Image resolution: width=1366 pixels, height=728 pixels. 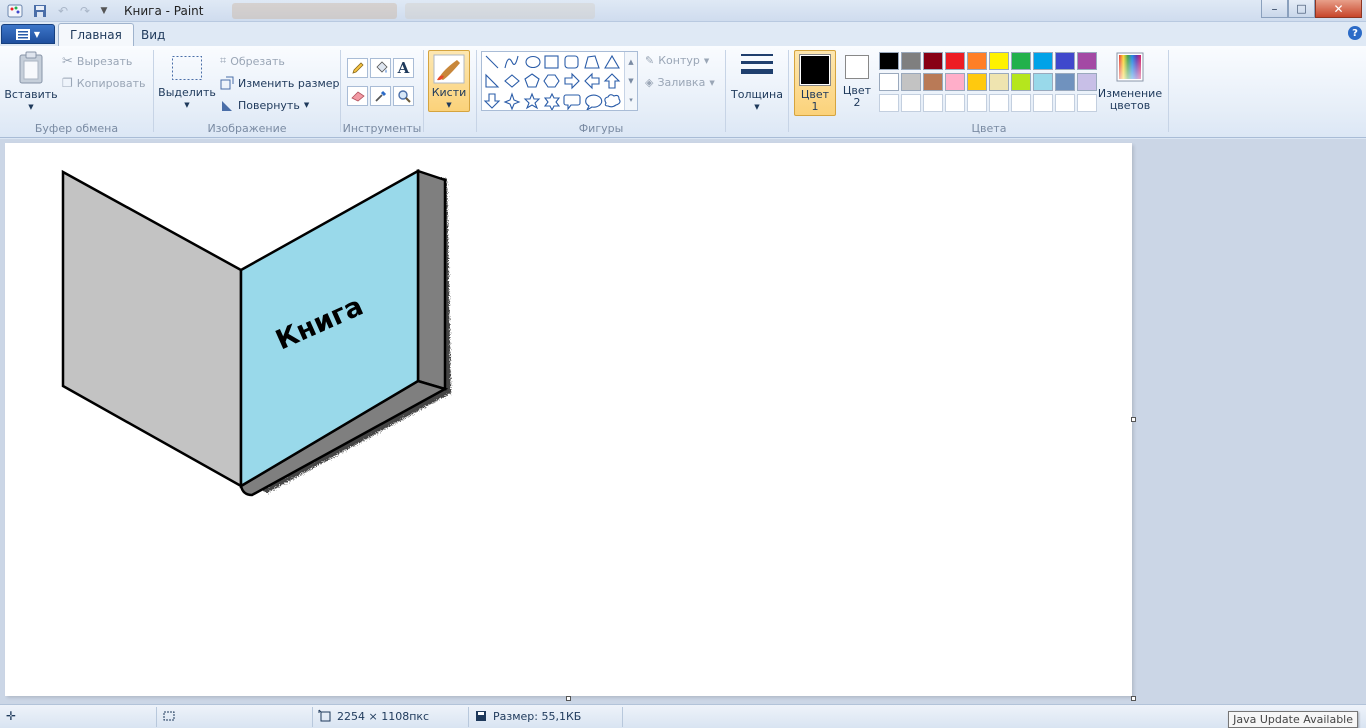 What do you see at coordinates (1338, 9) in the screenshot?
I see `close-button: ✕` at bounding box center [1338, 9].